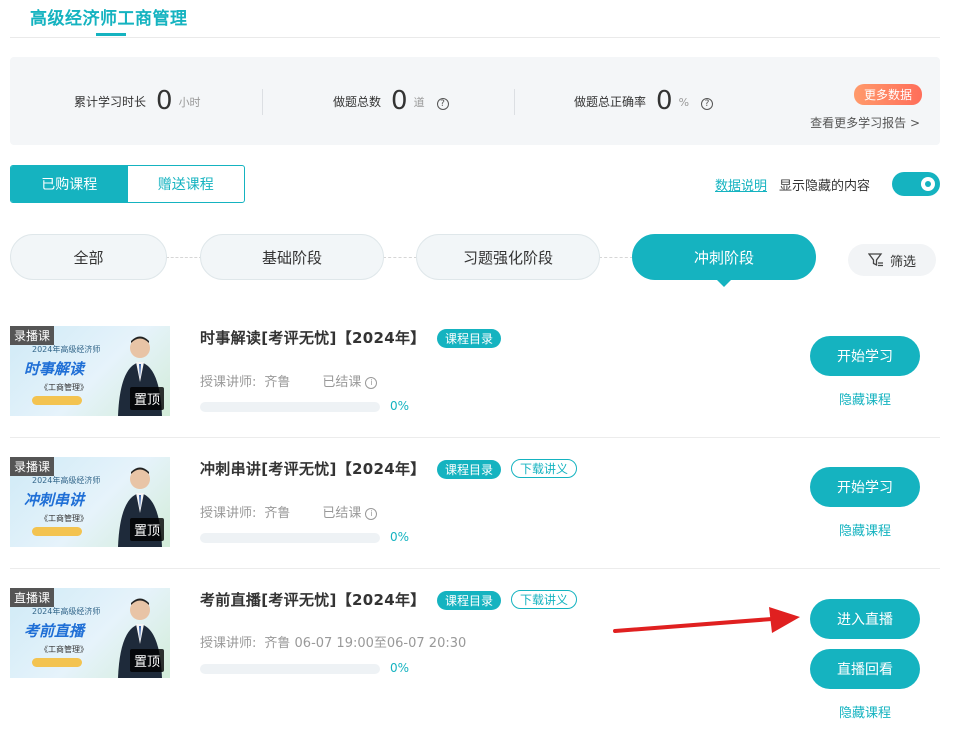 The width and height of the screenshot is (957, 733). Describe the element at coordinates (610, 102) in the screenshot. I see `stat-accuracy-label: 做题总正确率` at that location.